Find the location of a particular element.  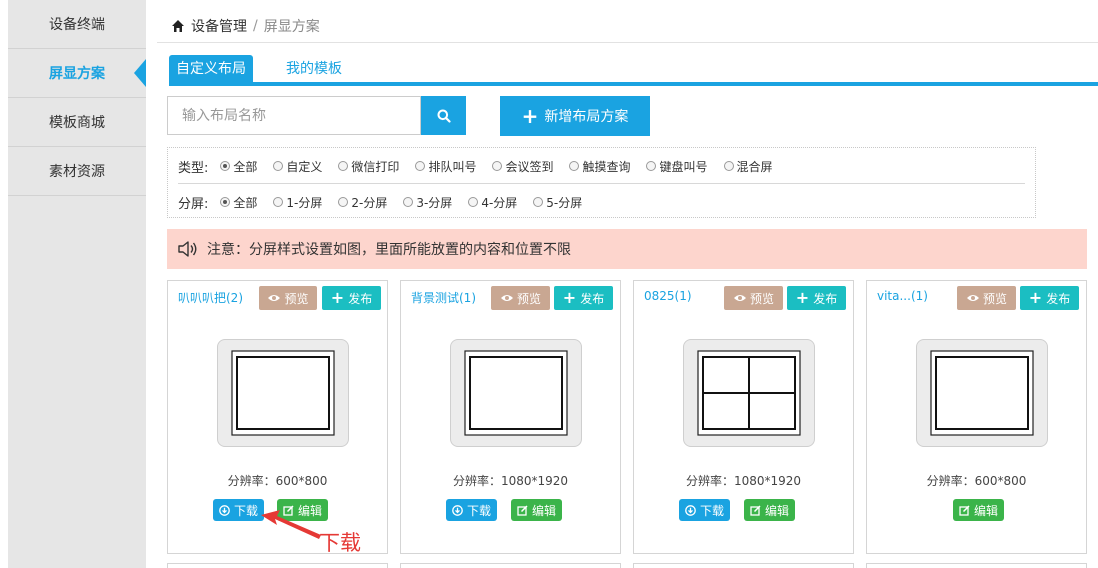

sidebar-item-label: 素材资源 is located at coordinates (77, 172).